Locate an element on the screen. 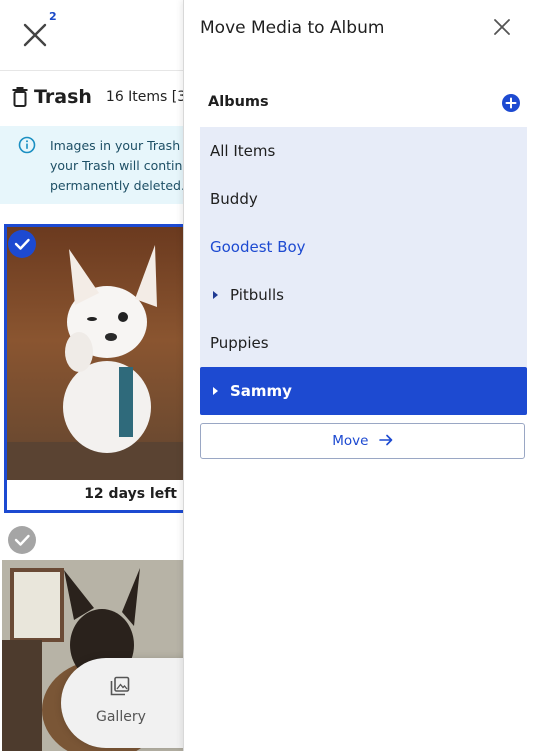 The image size is (541, 751). chihuahua-photo is located at coordinates (95, 366).